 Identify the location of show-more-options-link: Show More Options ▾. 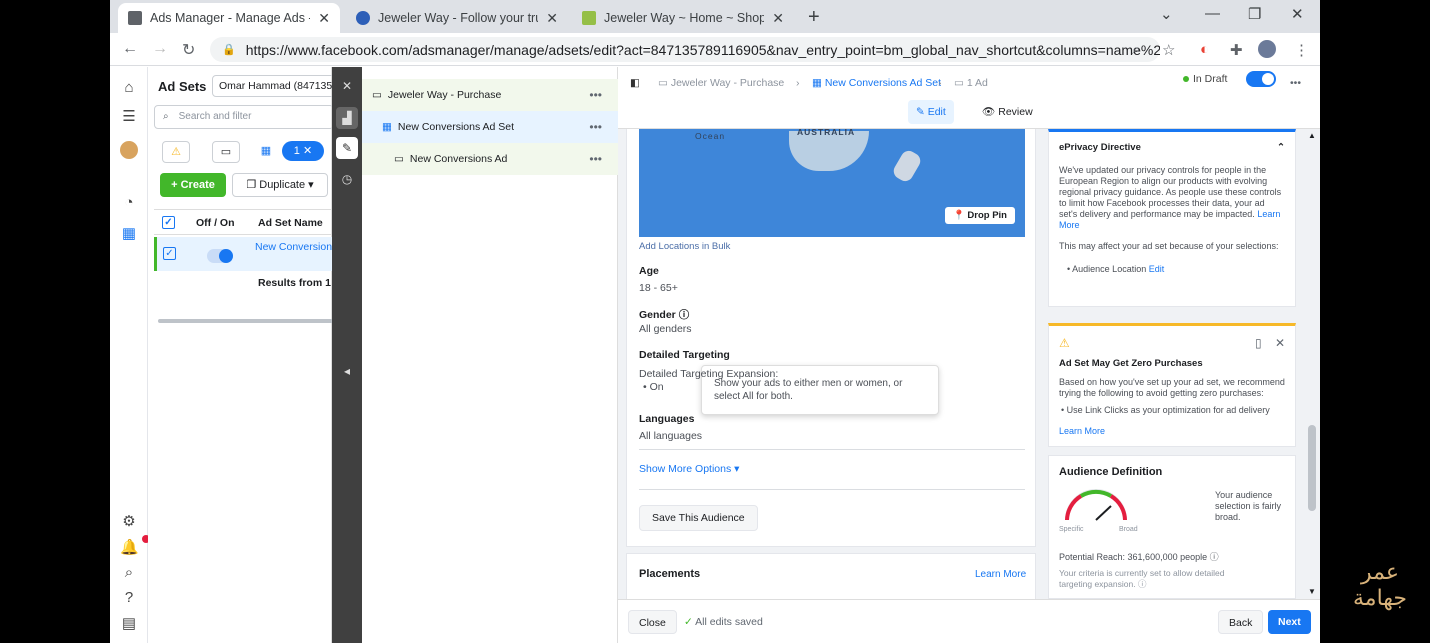
(689, 469).